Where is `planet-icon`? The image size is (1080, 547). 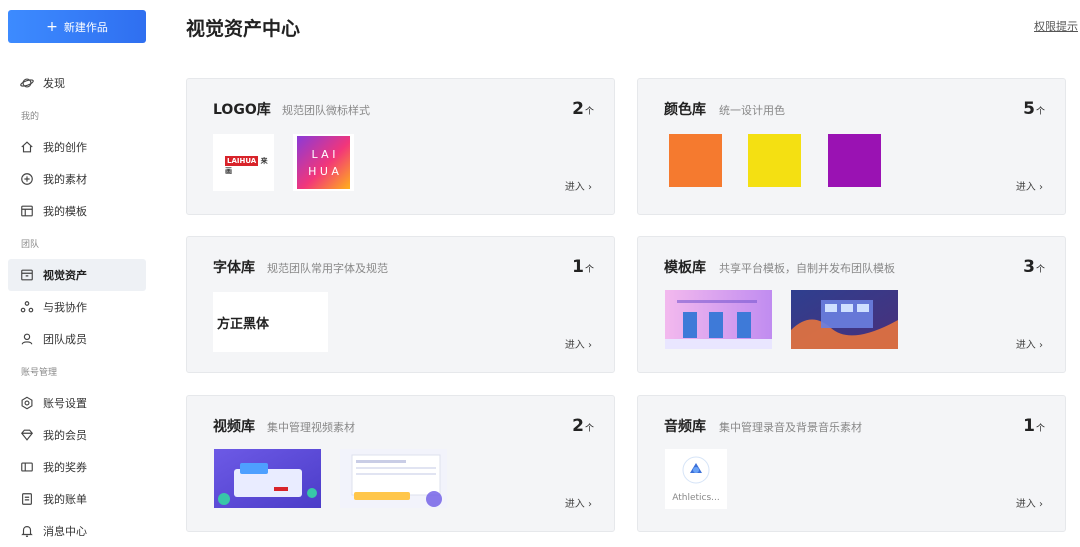
planet-icon is located at coordinates (27, 83).